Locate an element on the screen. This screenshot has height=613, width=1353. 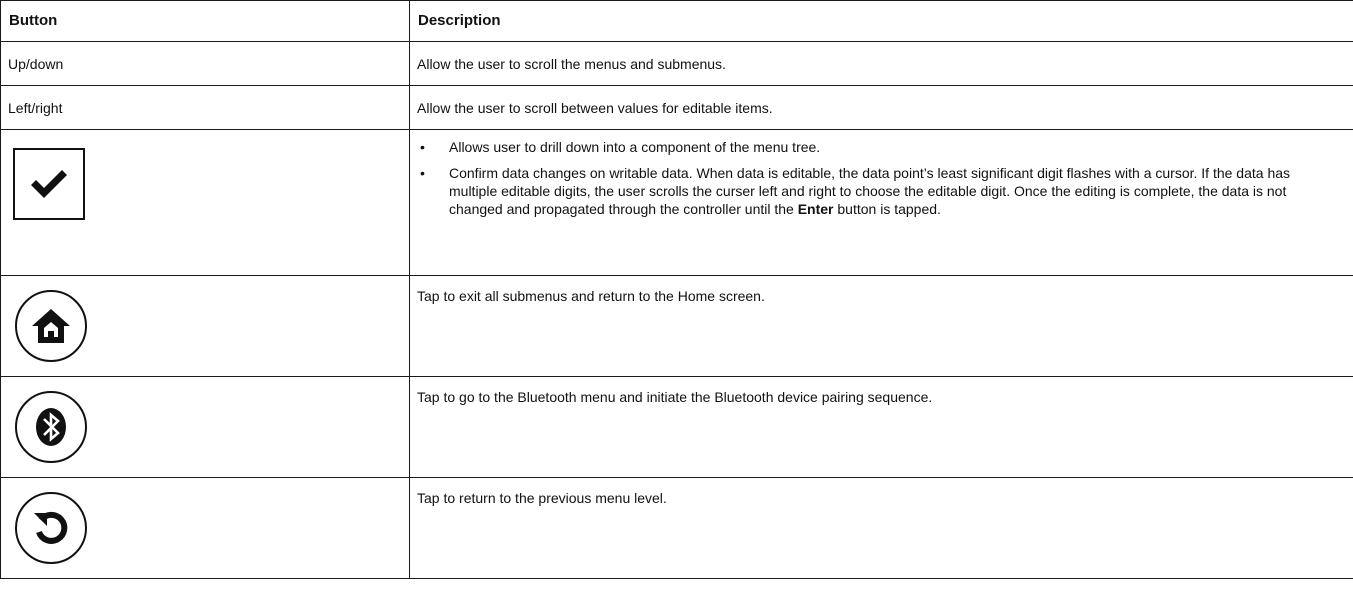
back-icon is located at coordinates (51, 528).